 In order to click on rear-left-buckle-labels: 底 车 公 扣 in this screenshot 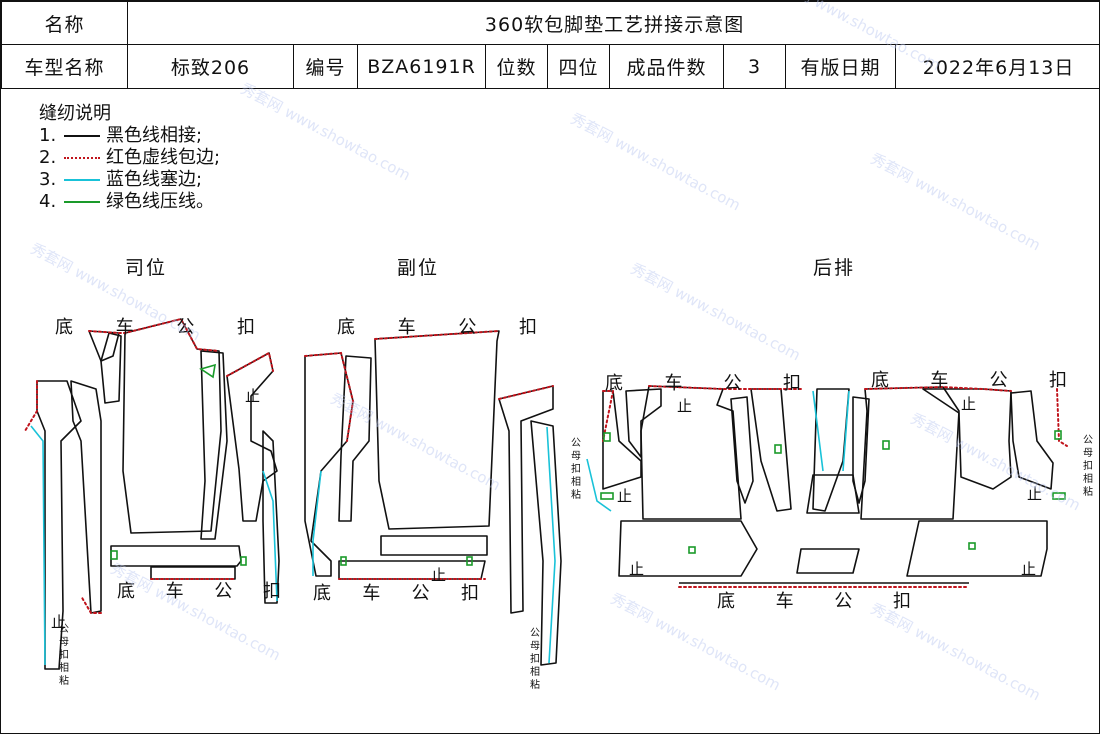, I will do `click(703, 382)`.